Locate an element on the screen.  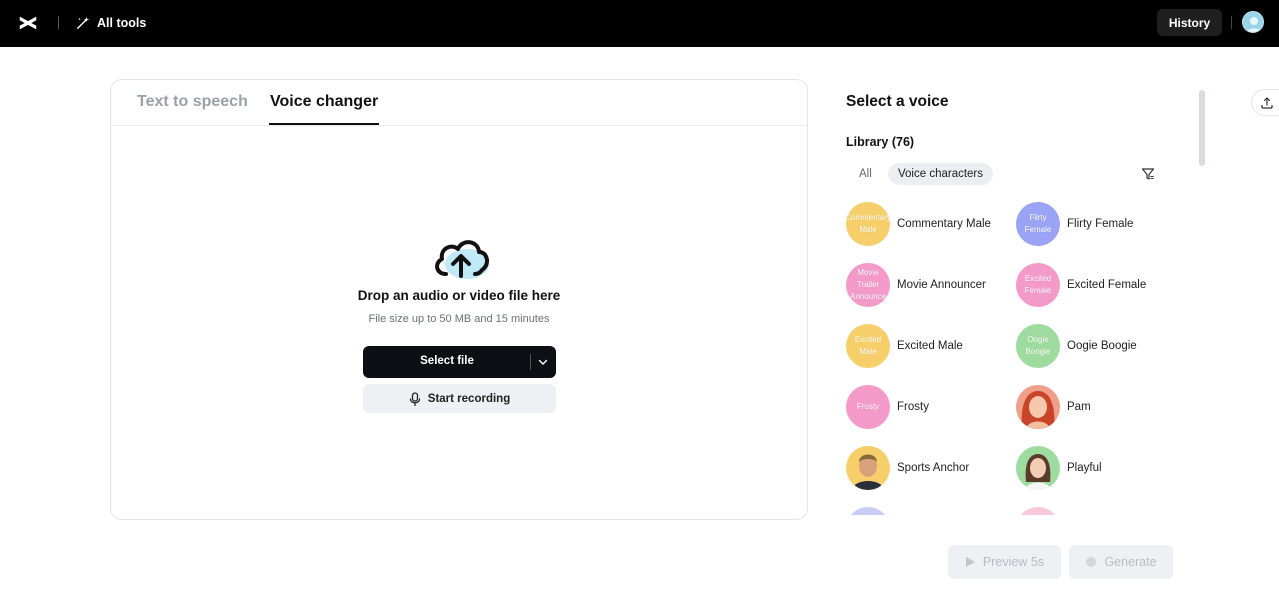
magic-wand-icon is located at coordinates (83, 22).